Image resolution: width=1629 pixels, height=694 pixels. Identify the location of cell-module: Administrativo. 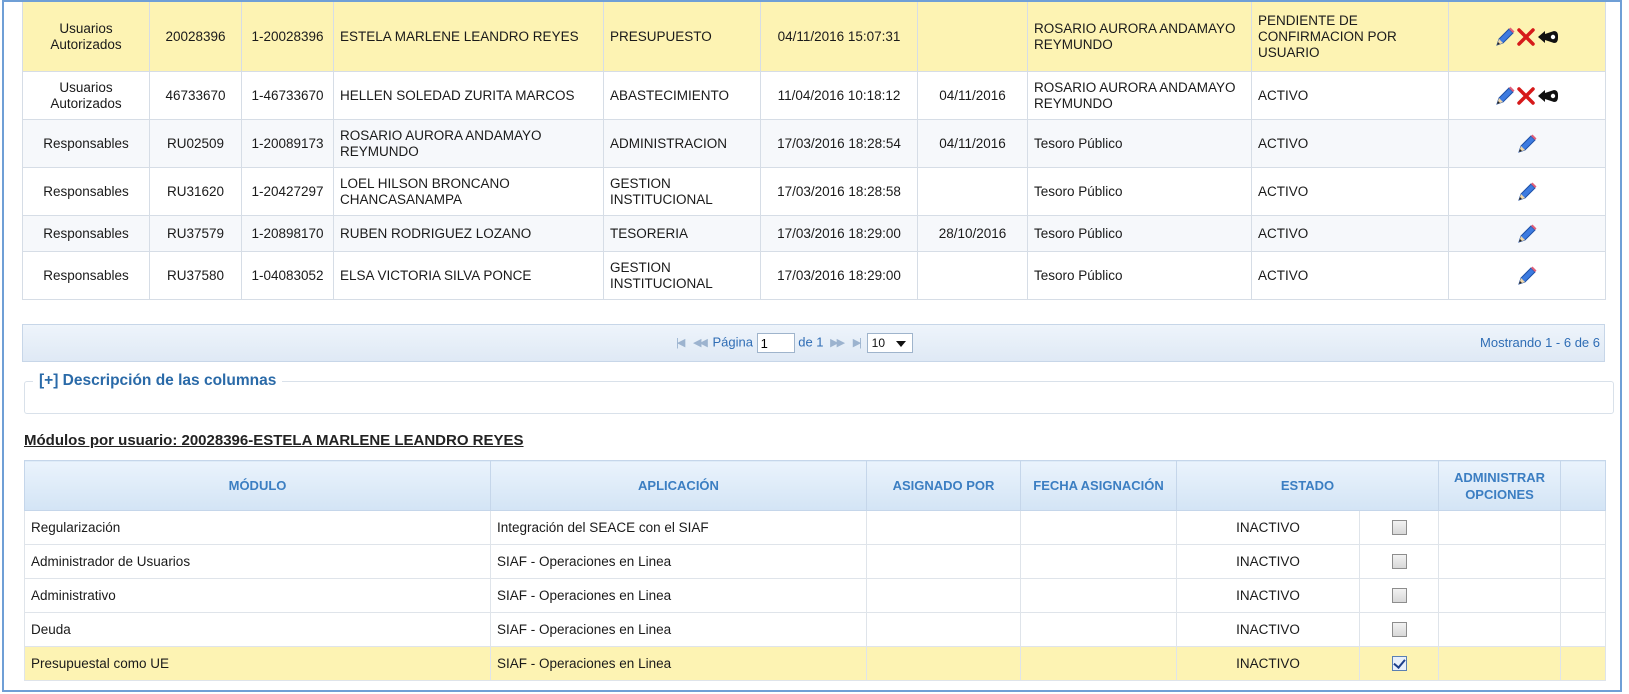
(257, 595).